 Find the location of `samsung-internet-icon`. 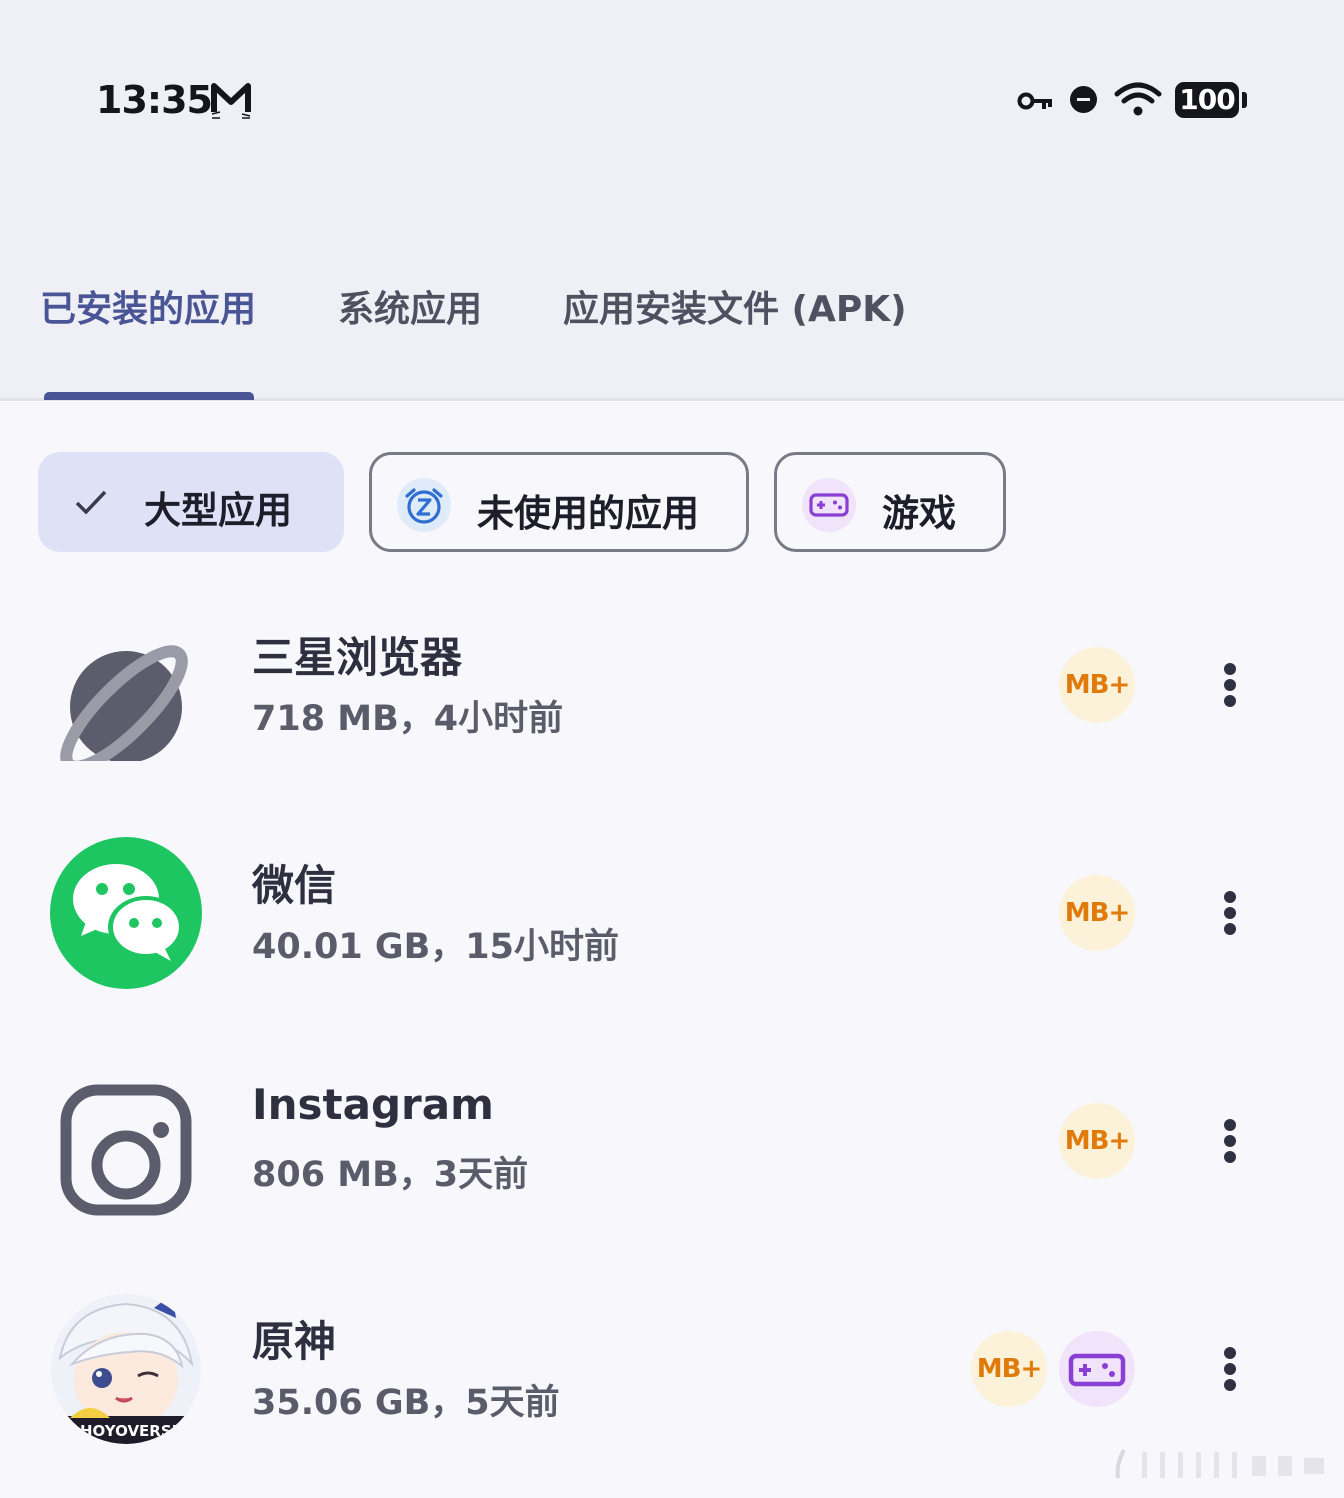

samsung-internet-icon is located at coordinates (126, 691).